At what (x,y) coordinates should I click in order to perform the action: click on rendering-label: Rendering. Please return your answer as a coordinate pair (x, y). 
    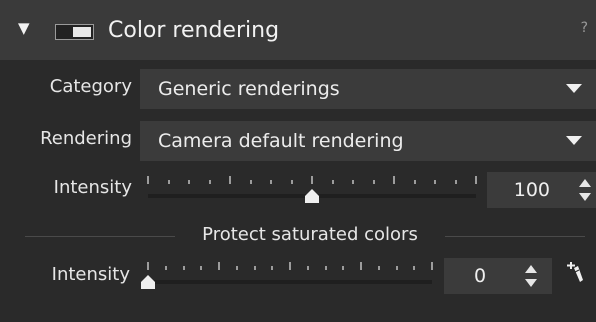
    Looking at the image, I should click on (86, 138).